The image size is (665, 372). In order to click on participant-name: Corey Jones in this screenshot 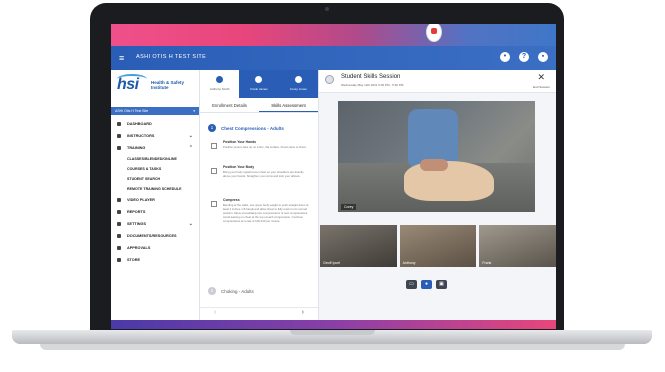, I will do `click(298, 89)`.